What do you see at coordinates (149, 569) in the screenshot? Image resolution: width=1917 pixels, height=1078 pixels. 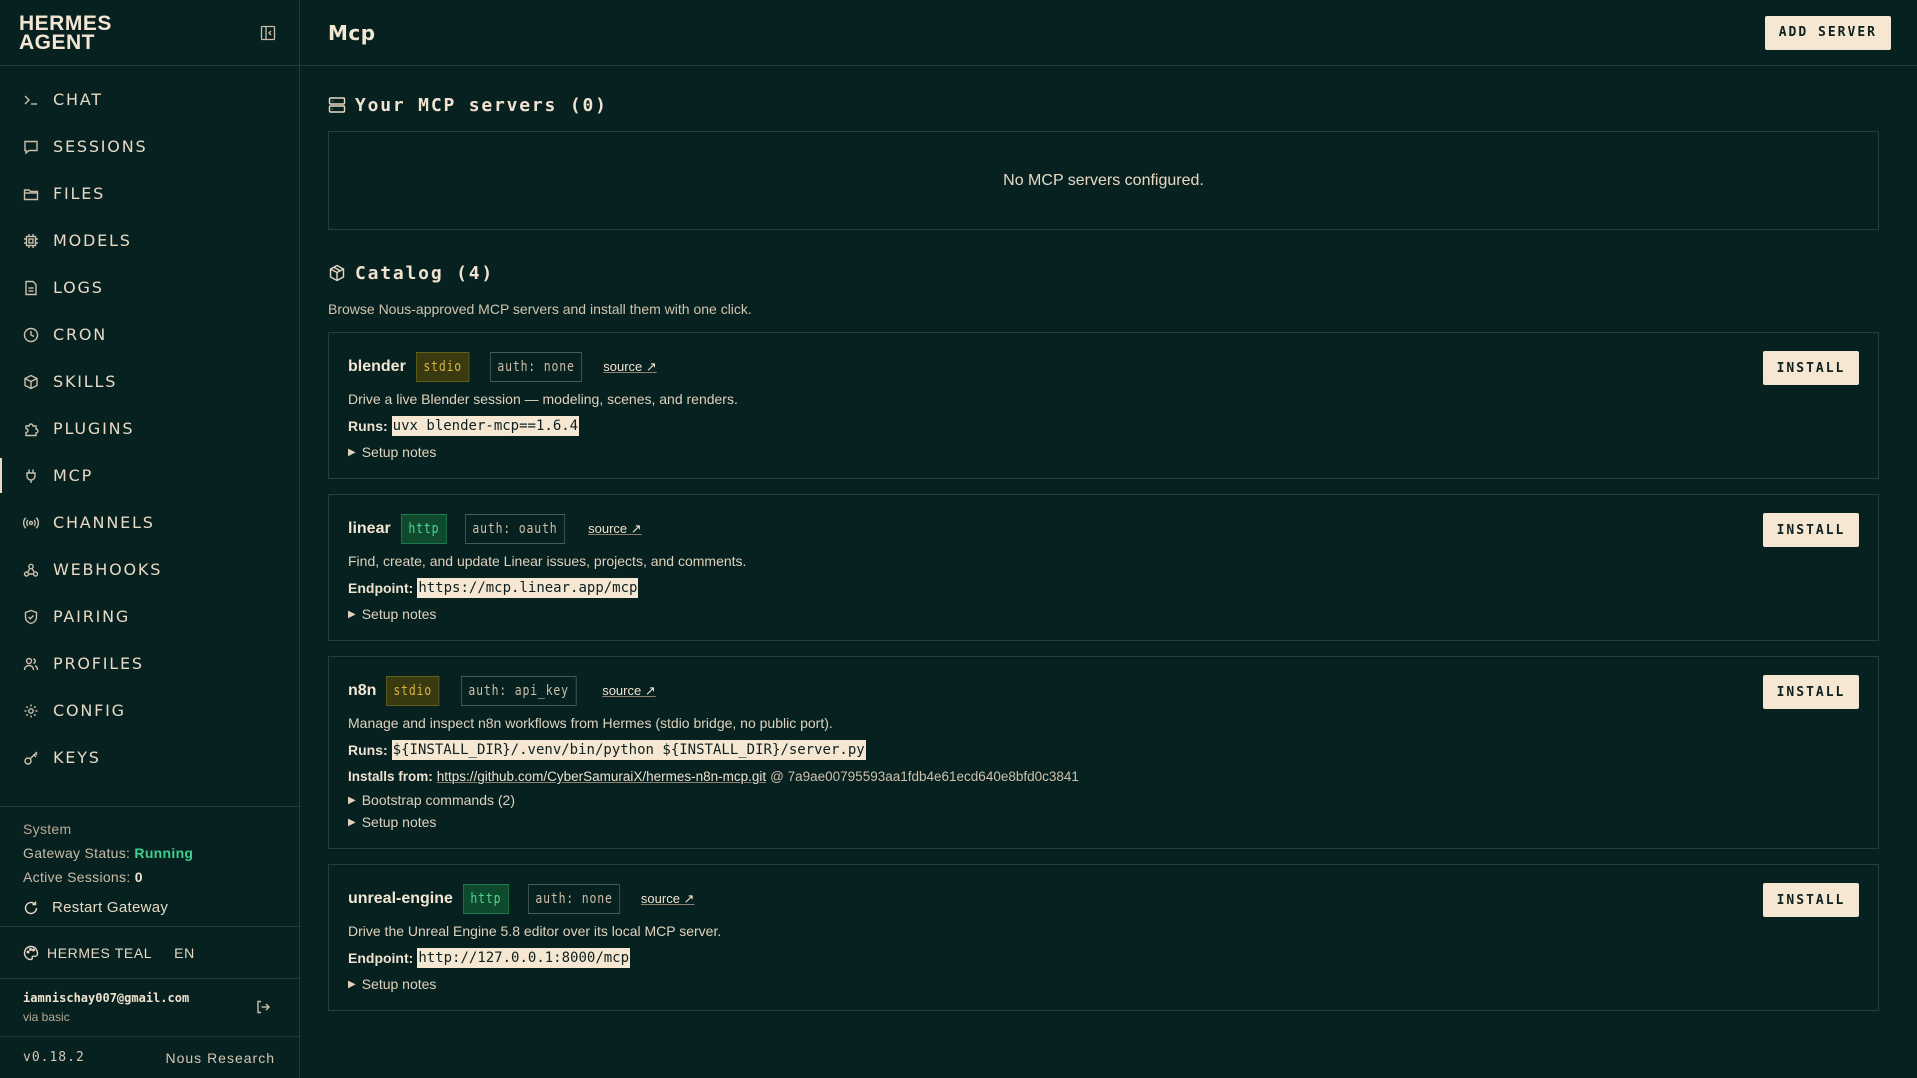 I see `sidebar-item-webhooks: WEBHOOKS` at bounding box center [149, 569].